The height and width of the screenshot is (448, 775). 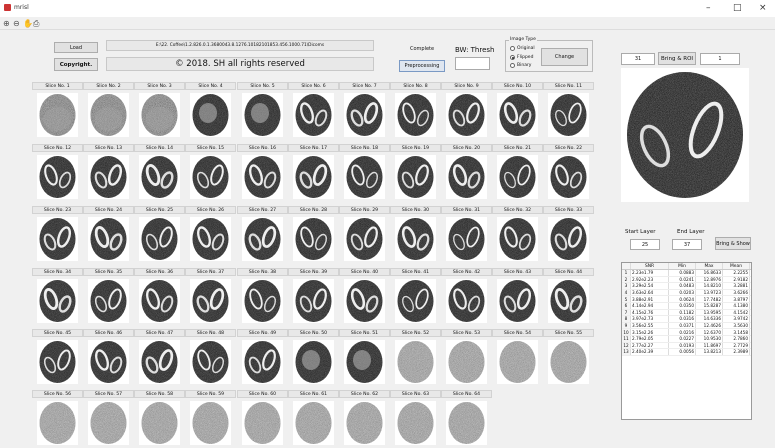 I want to click on slice-thumbnail: Slice No. 62, so click(x=364, y=417).